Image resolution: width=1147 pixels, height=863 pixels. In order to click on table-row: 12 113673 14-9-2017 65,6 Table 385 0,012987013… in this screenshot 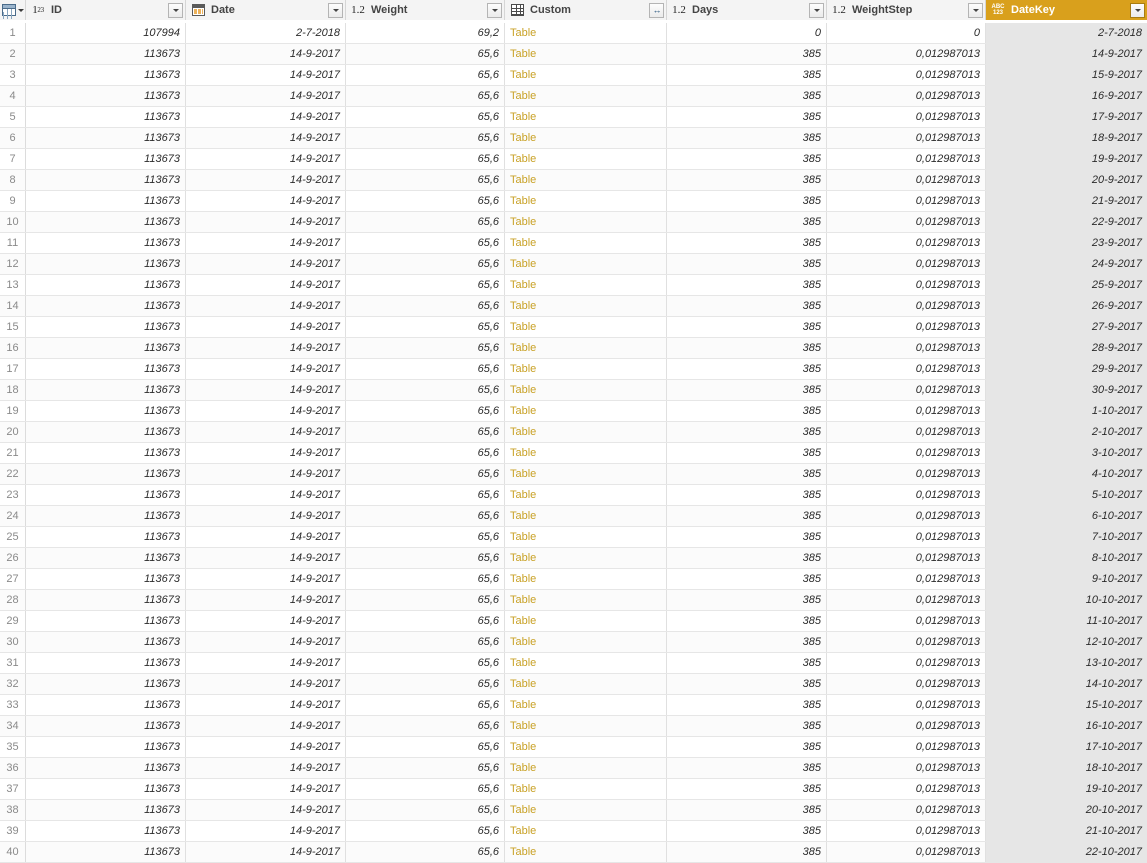, I will do `click(573, 264)`.